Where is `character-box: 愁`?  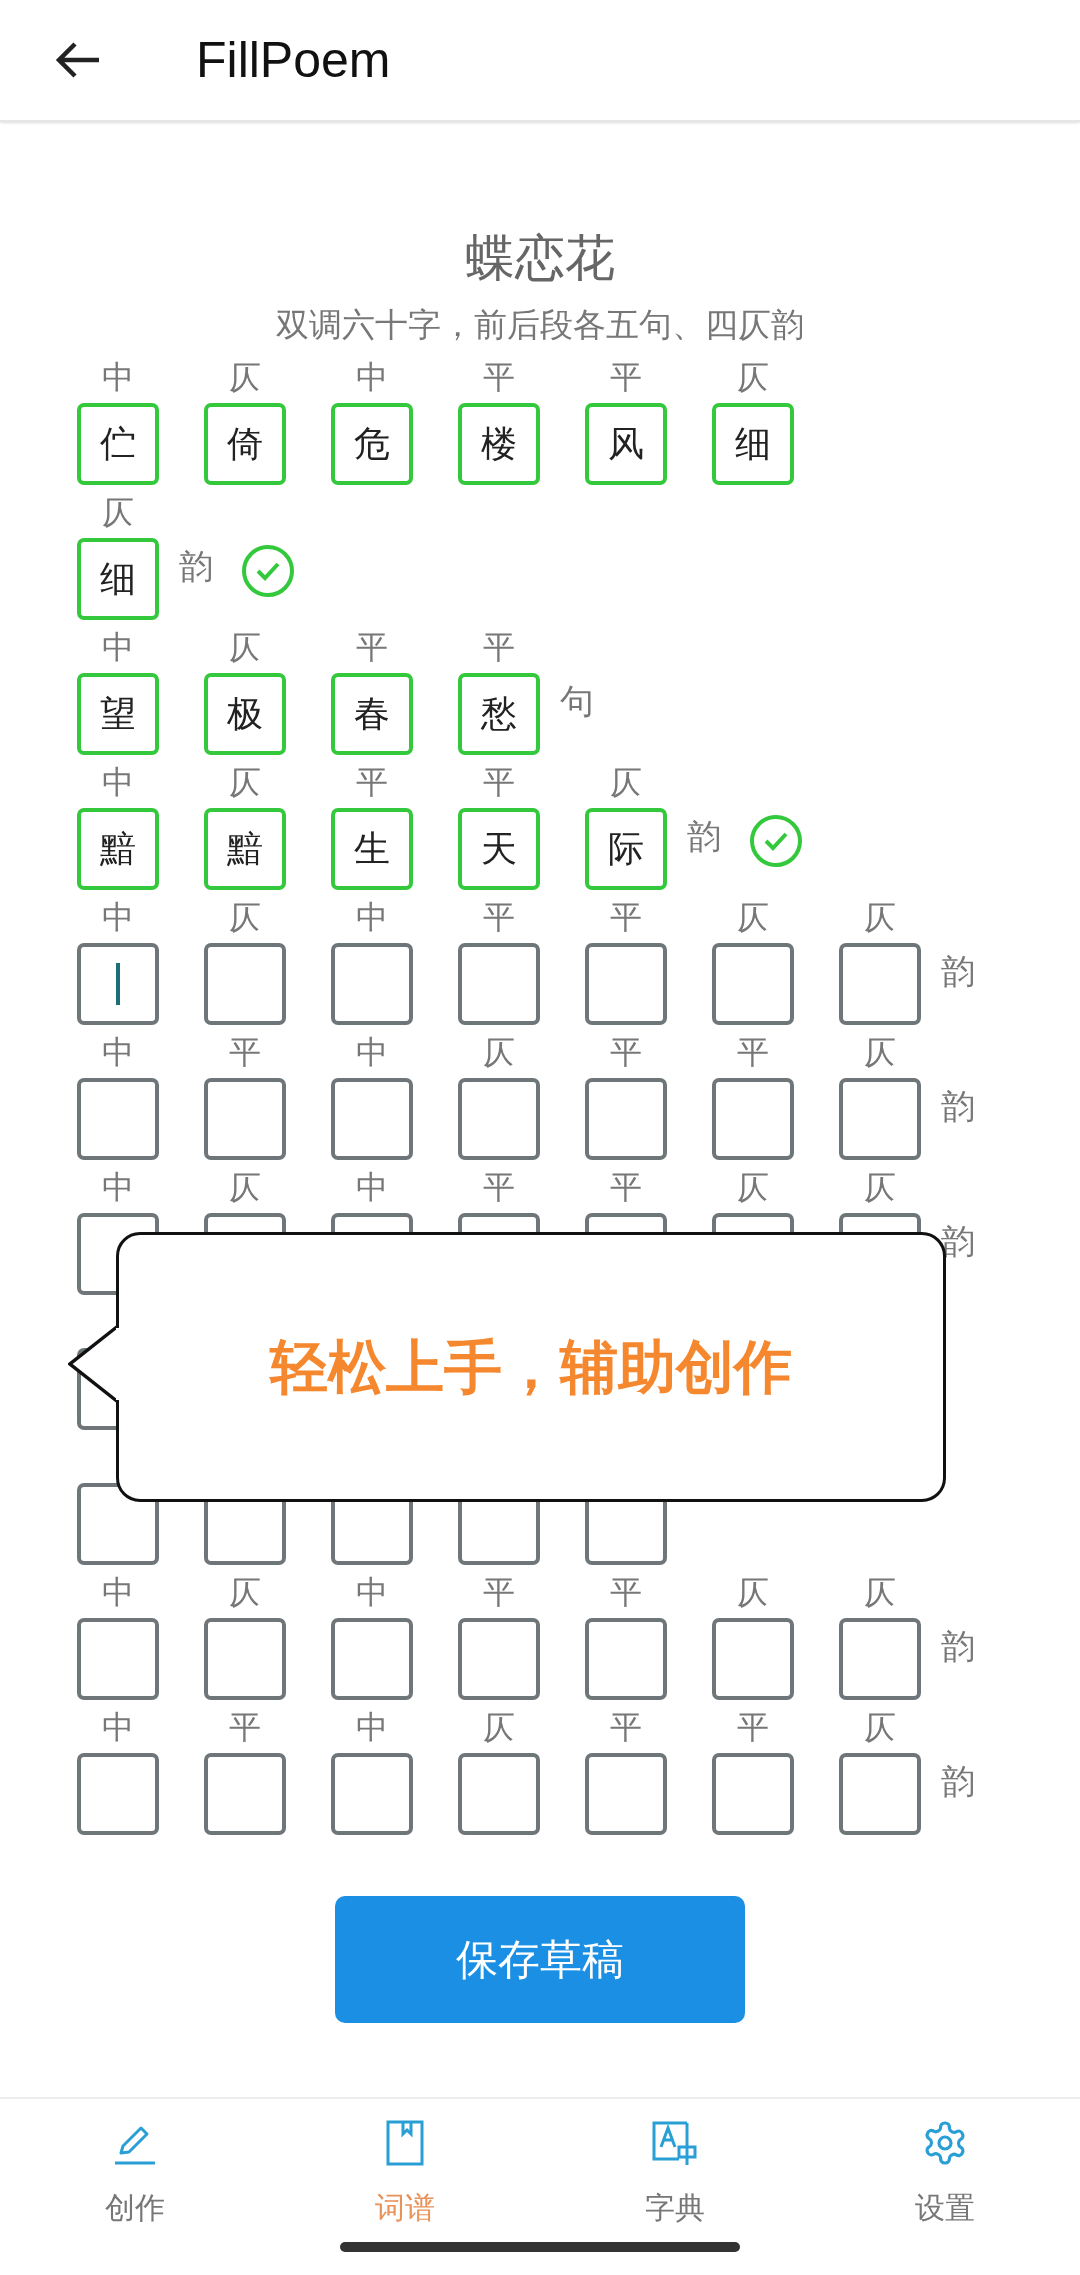
character-box: 愁 is located at coordinates (499, 714).